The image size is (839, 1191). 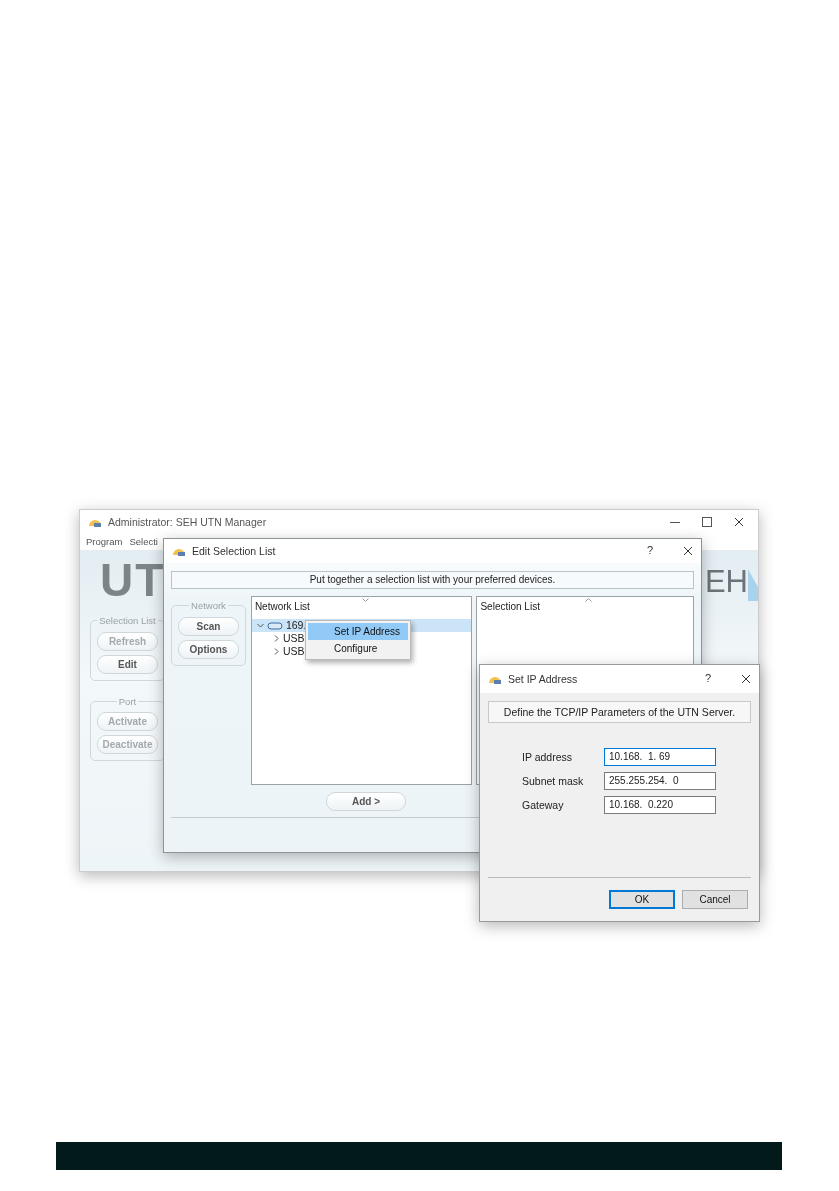 I want to click on panel-header: Network List, so click(x=282, y=607).